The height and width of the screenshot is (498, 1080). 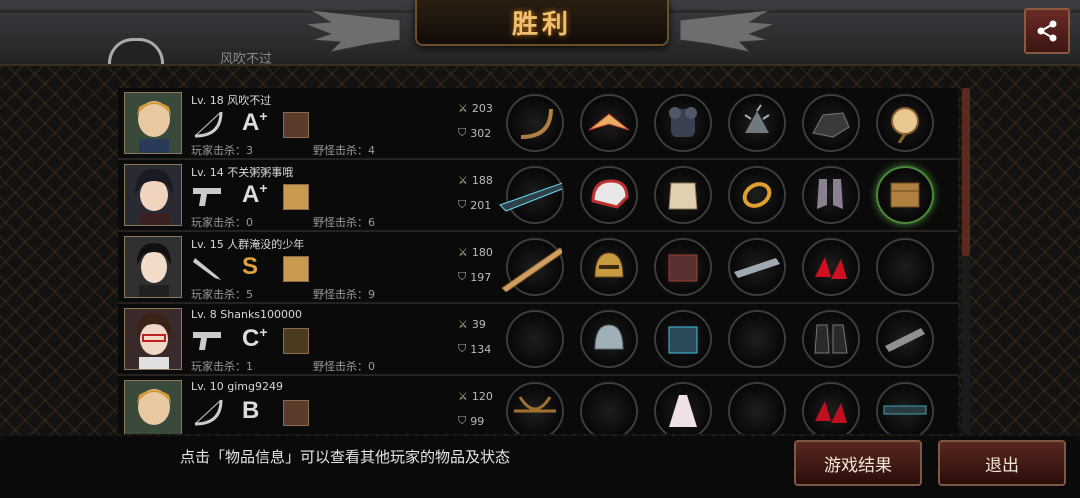 What do you see at coordinates (683, 411) in the screenshot?
I see `dress-icon` at bounding box center [683, 411].